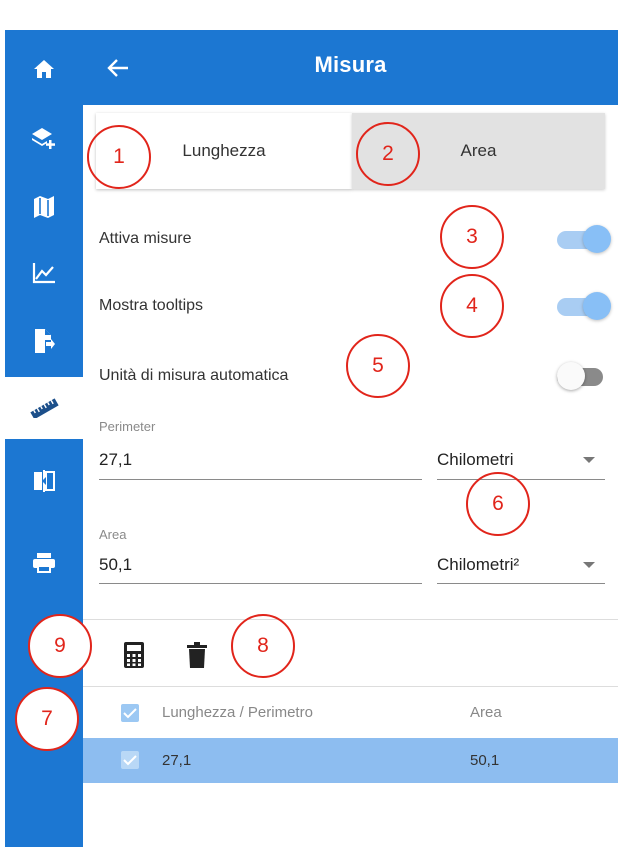  What do you see at coordinates (485, 760) in the screenshot?
I see `cell-area: 50,1` at bounding box center [485, 760].